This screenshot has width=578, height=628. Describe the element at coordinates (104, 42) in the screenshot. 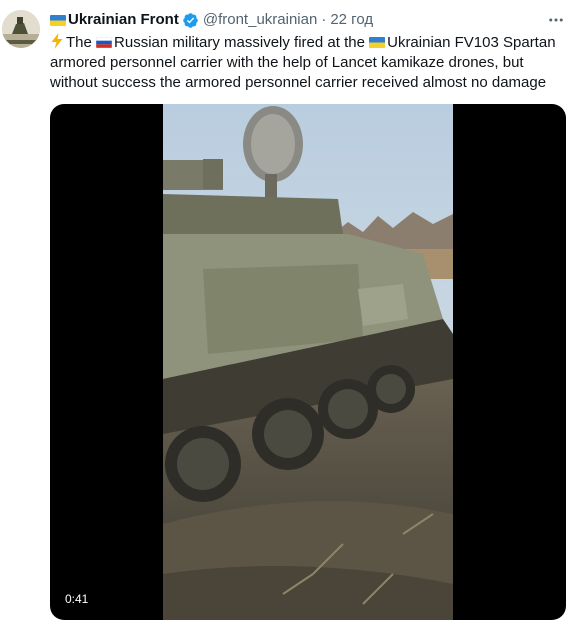

I see `russia-flag-icon` at that location.